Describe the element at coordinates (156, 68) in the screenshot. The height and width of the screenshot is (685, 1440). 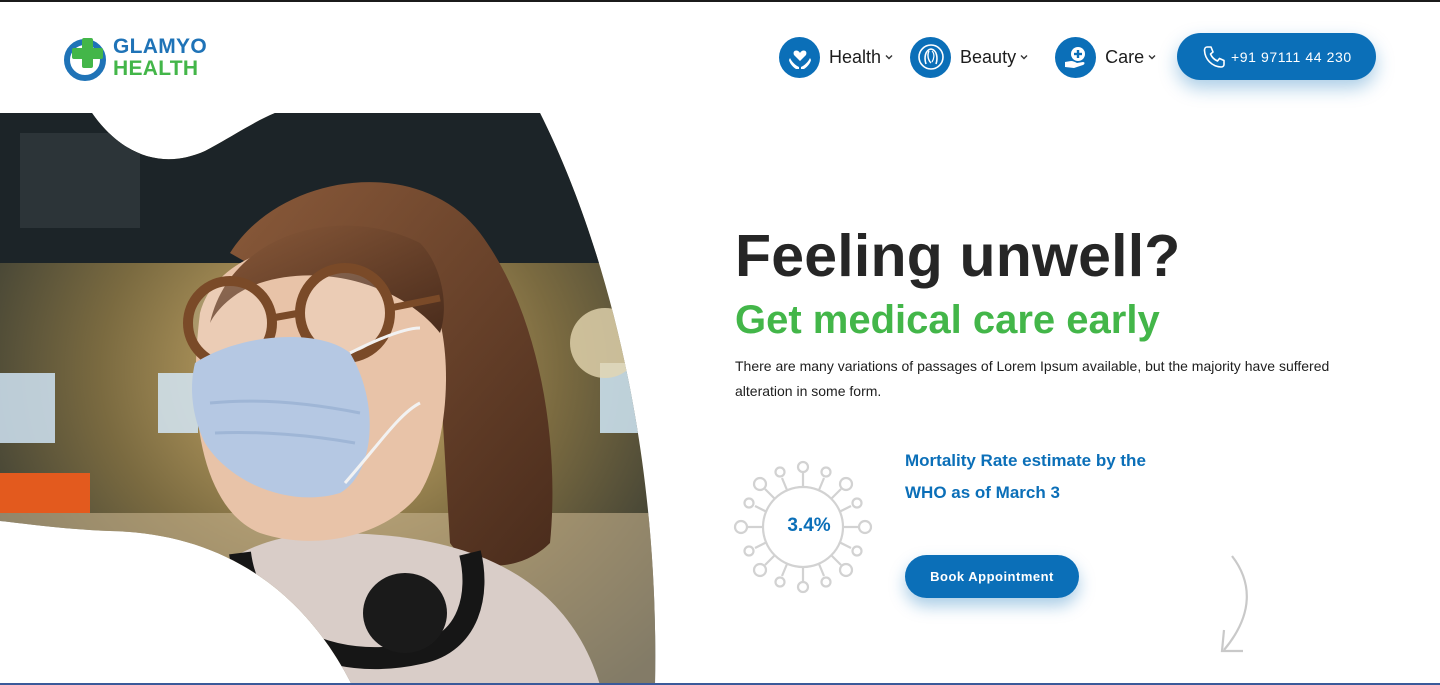
I see `brand-line-2: HEALTH` at that location.